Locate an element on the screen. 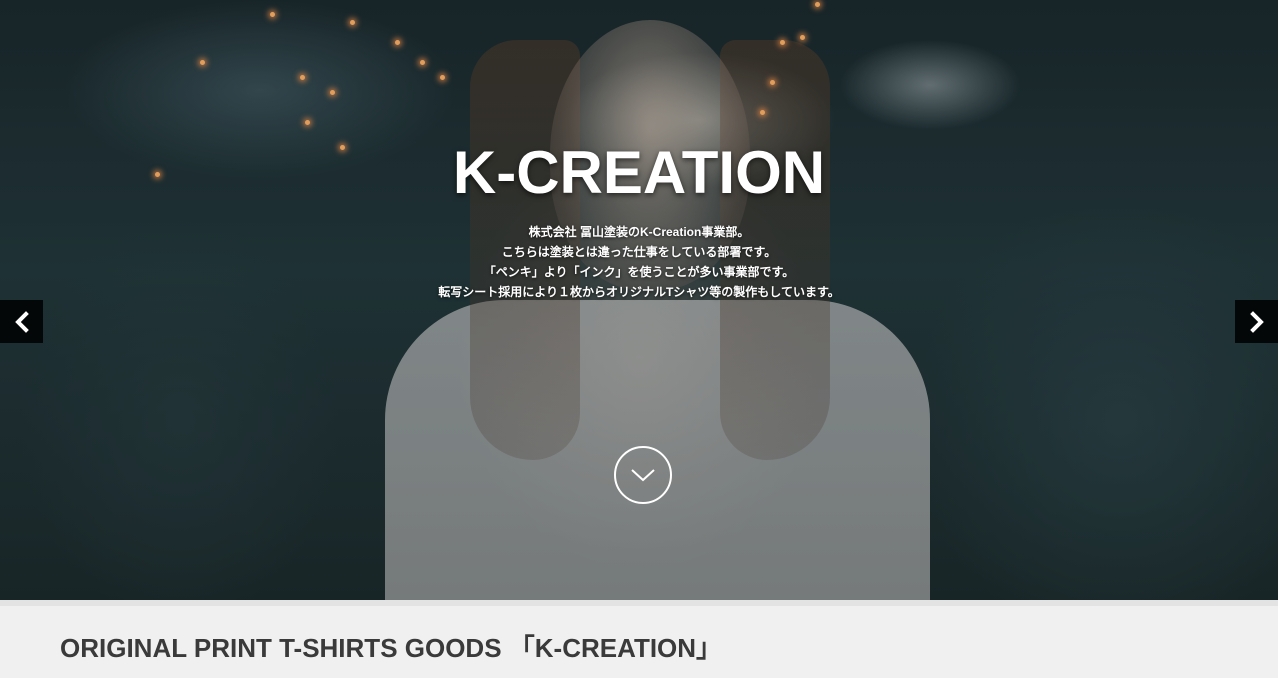  hero-description-line: 「ペンキ」より「インク」を使うことが多い事業部です。 is located at coordinates (639, 272).